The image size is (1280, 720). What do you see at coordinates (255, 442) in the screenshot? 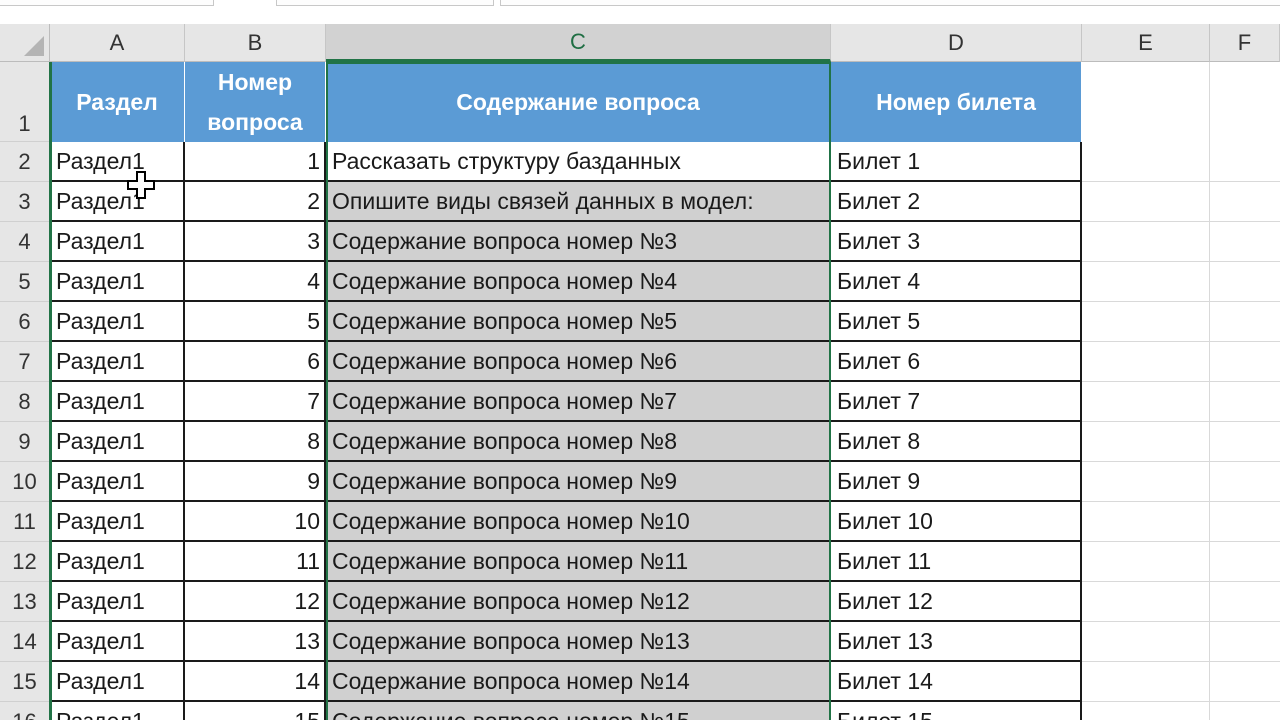
I see `cell-nomer-voprosa: 8` at bounding box center [255, 442].